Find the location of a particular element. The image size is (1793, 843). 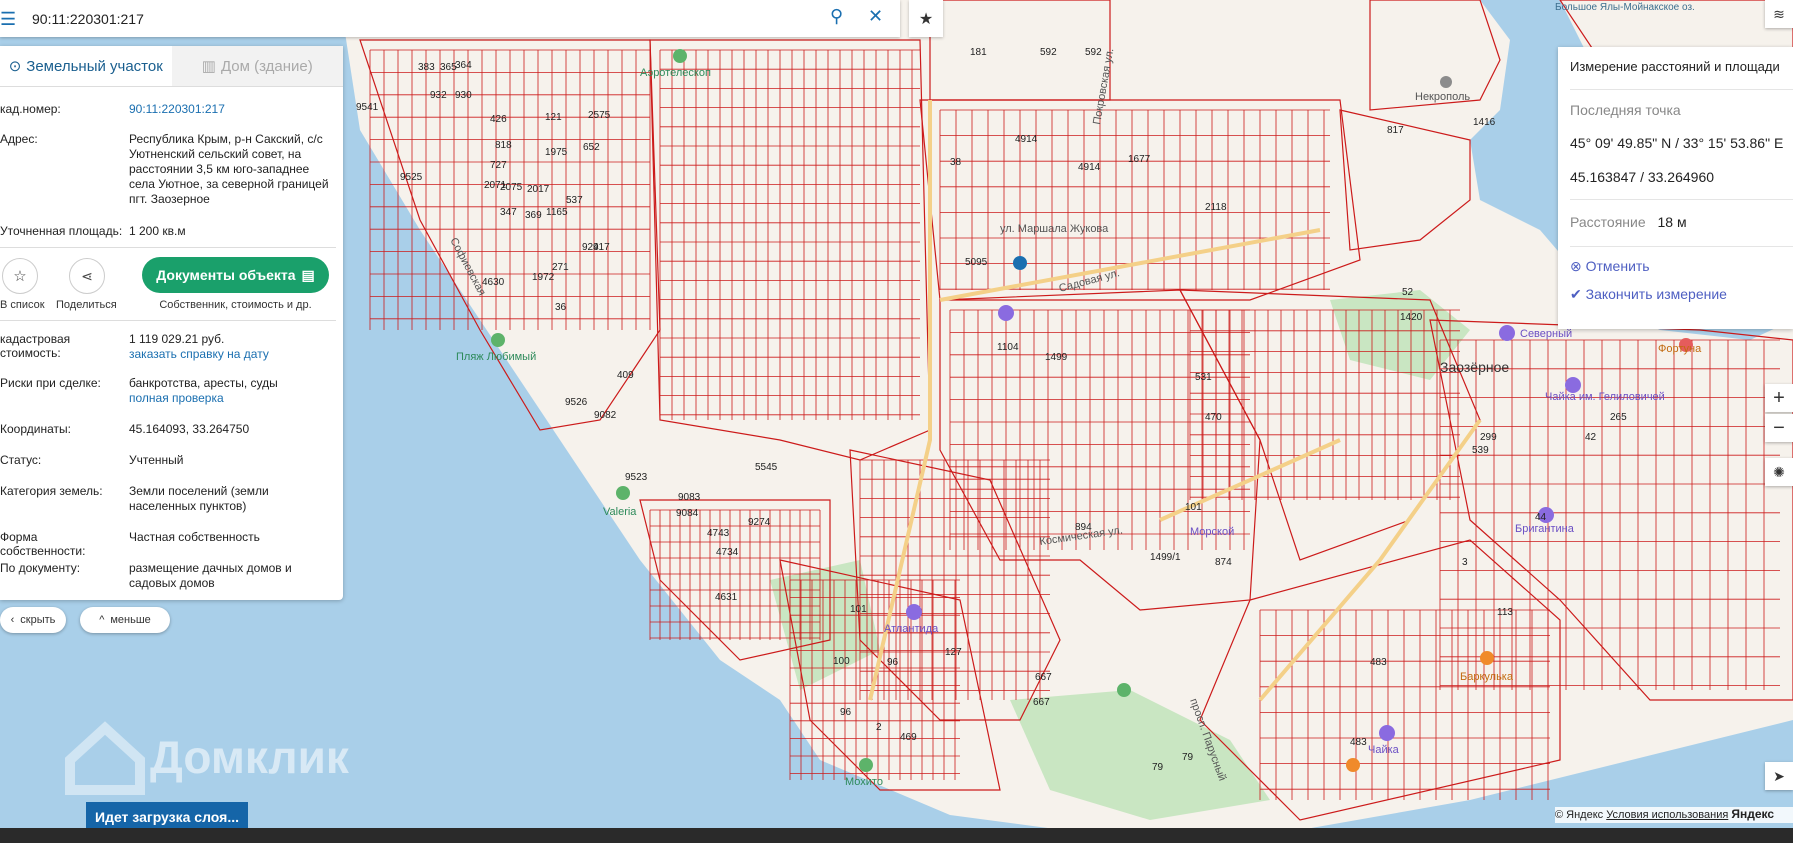

less-button: ^ меньше is located at coordinates (125, 620).